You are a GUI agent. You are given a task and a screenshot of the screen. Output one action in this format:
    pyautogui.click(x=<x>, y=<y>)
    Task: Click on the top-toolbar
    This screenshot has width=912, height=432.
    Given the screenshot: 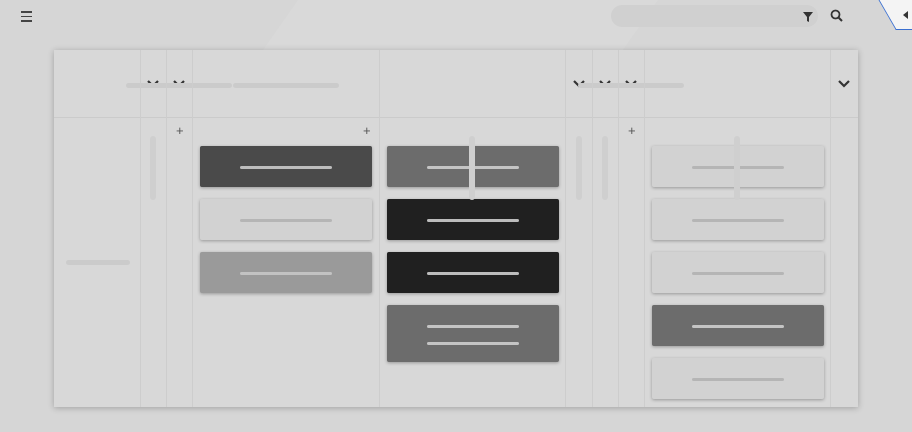 What is the action you would take?
    pyautogui.click(x=456, y=17)
    